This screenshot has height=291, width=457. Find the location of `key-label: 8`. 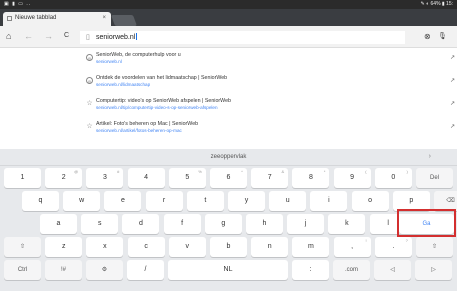

key-label: 8 is located at coordinates (310, 177).